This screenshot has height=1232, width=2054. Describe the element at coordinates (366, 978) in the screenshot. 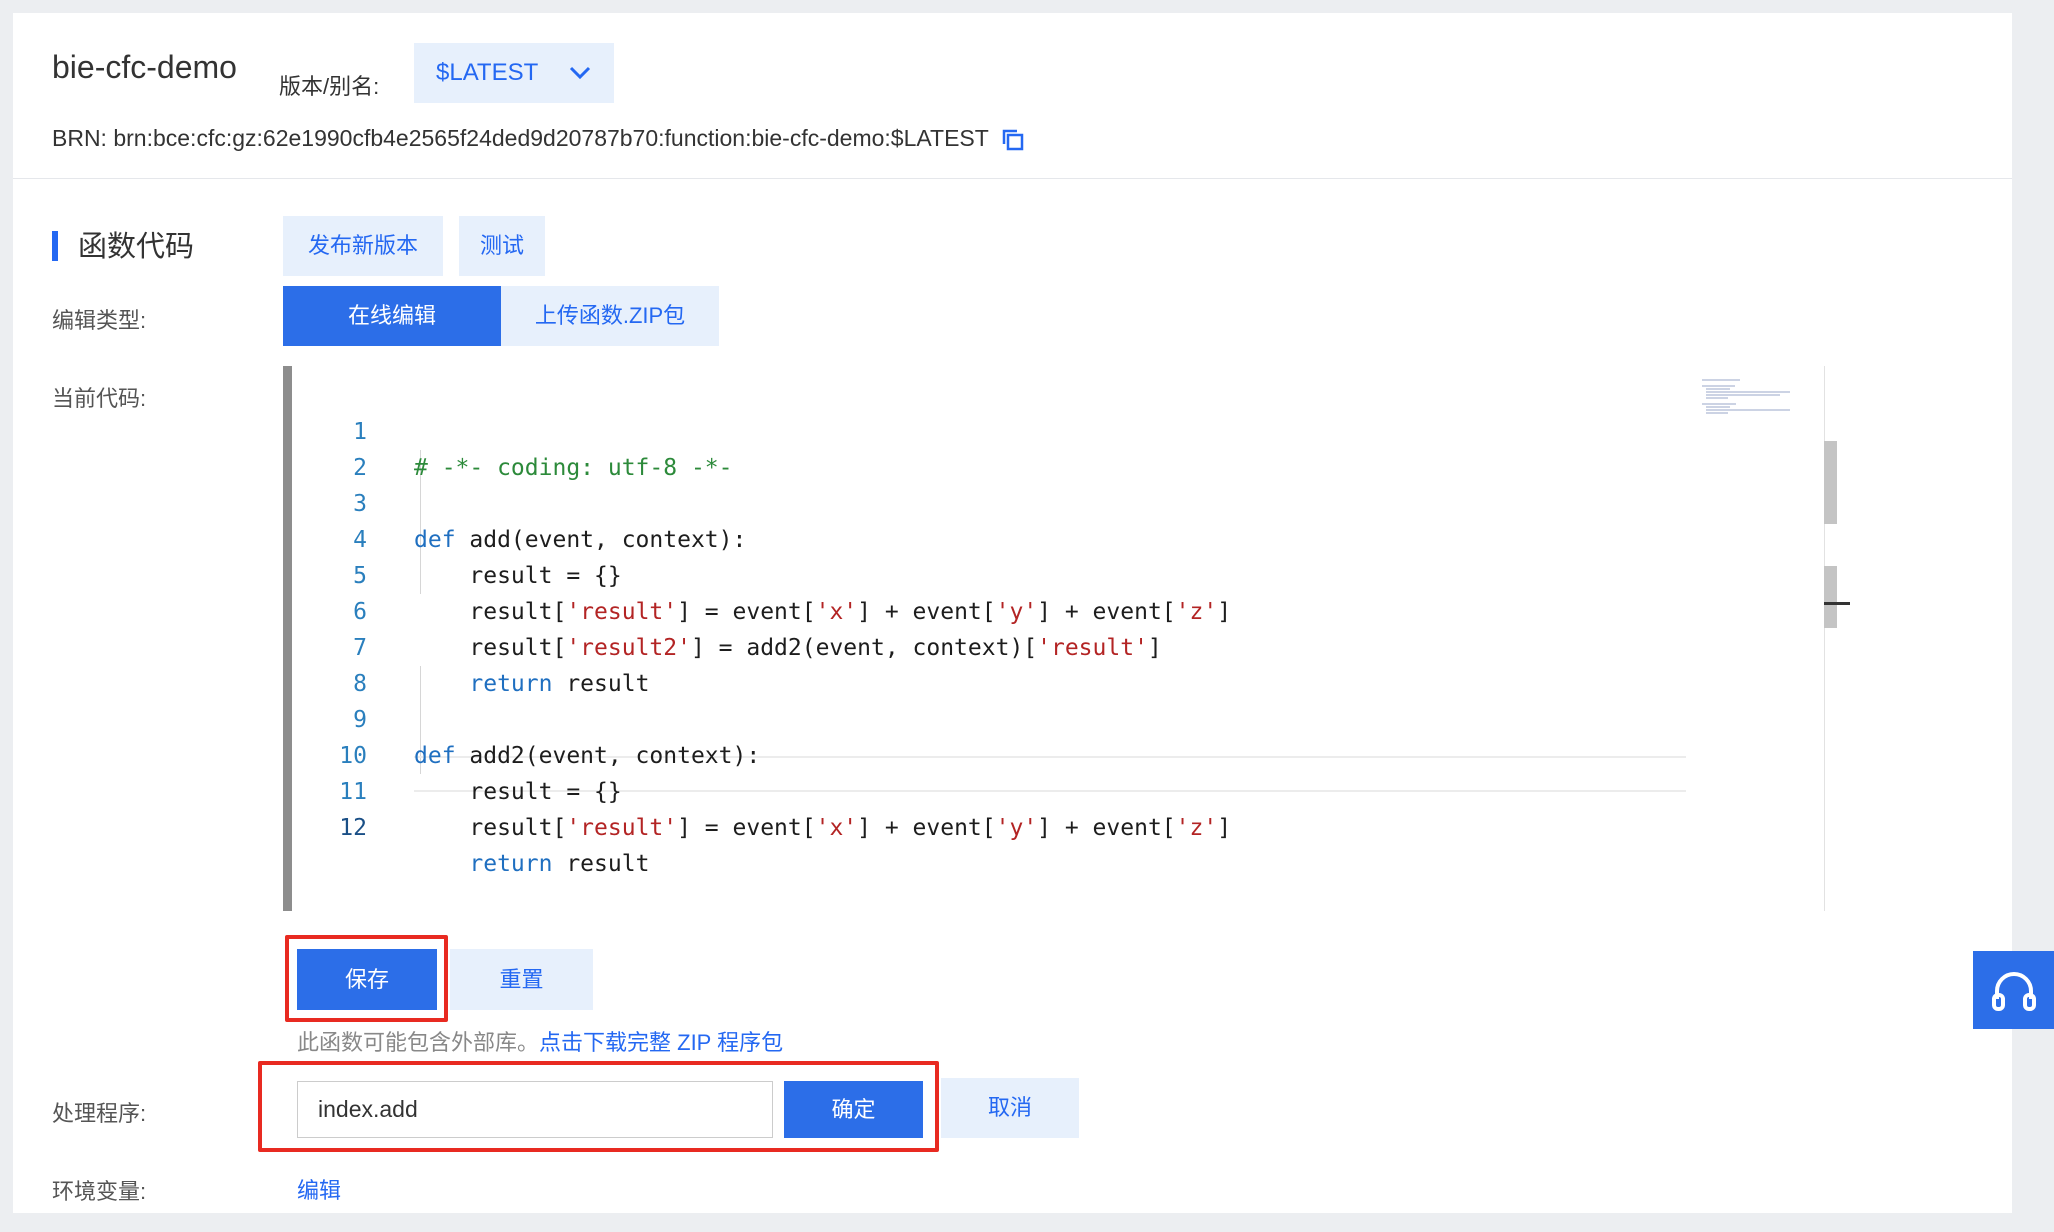

I see `highlight-box-save` at that location.